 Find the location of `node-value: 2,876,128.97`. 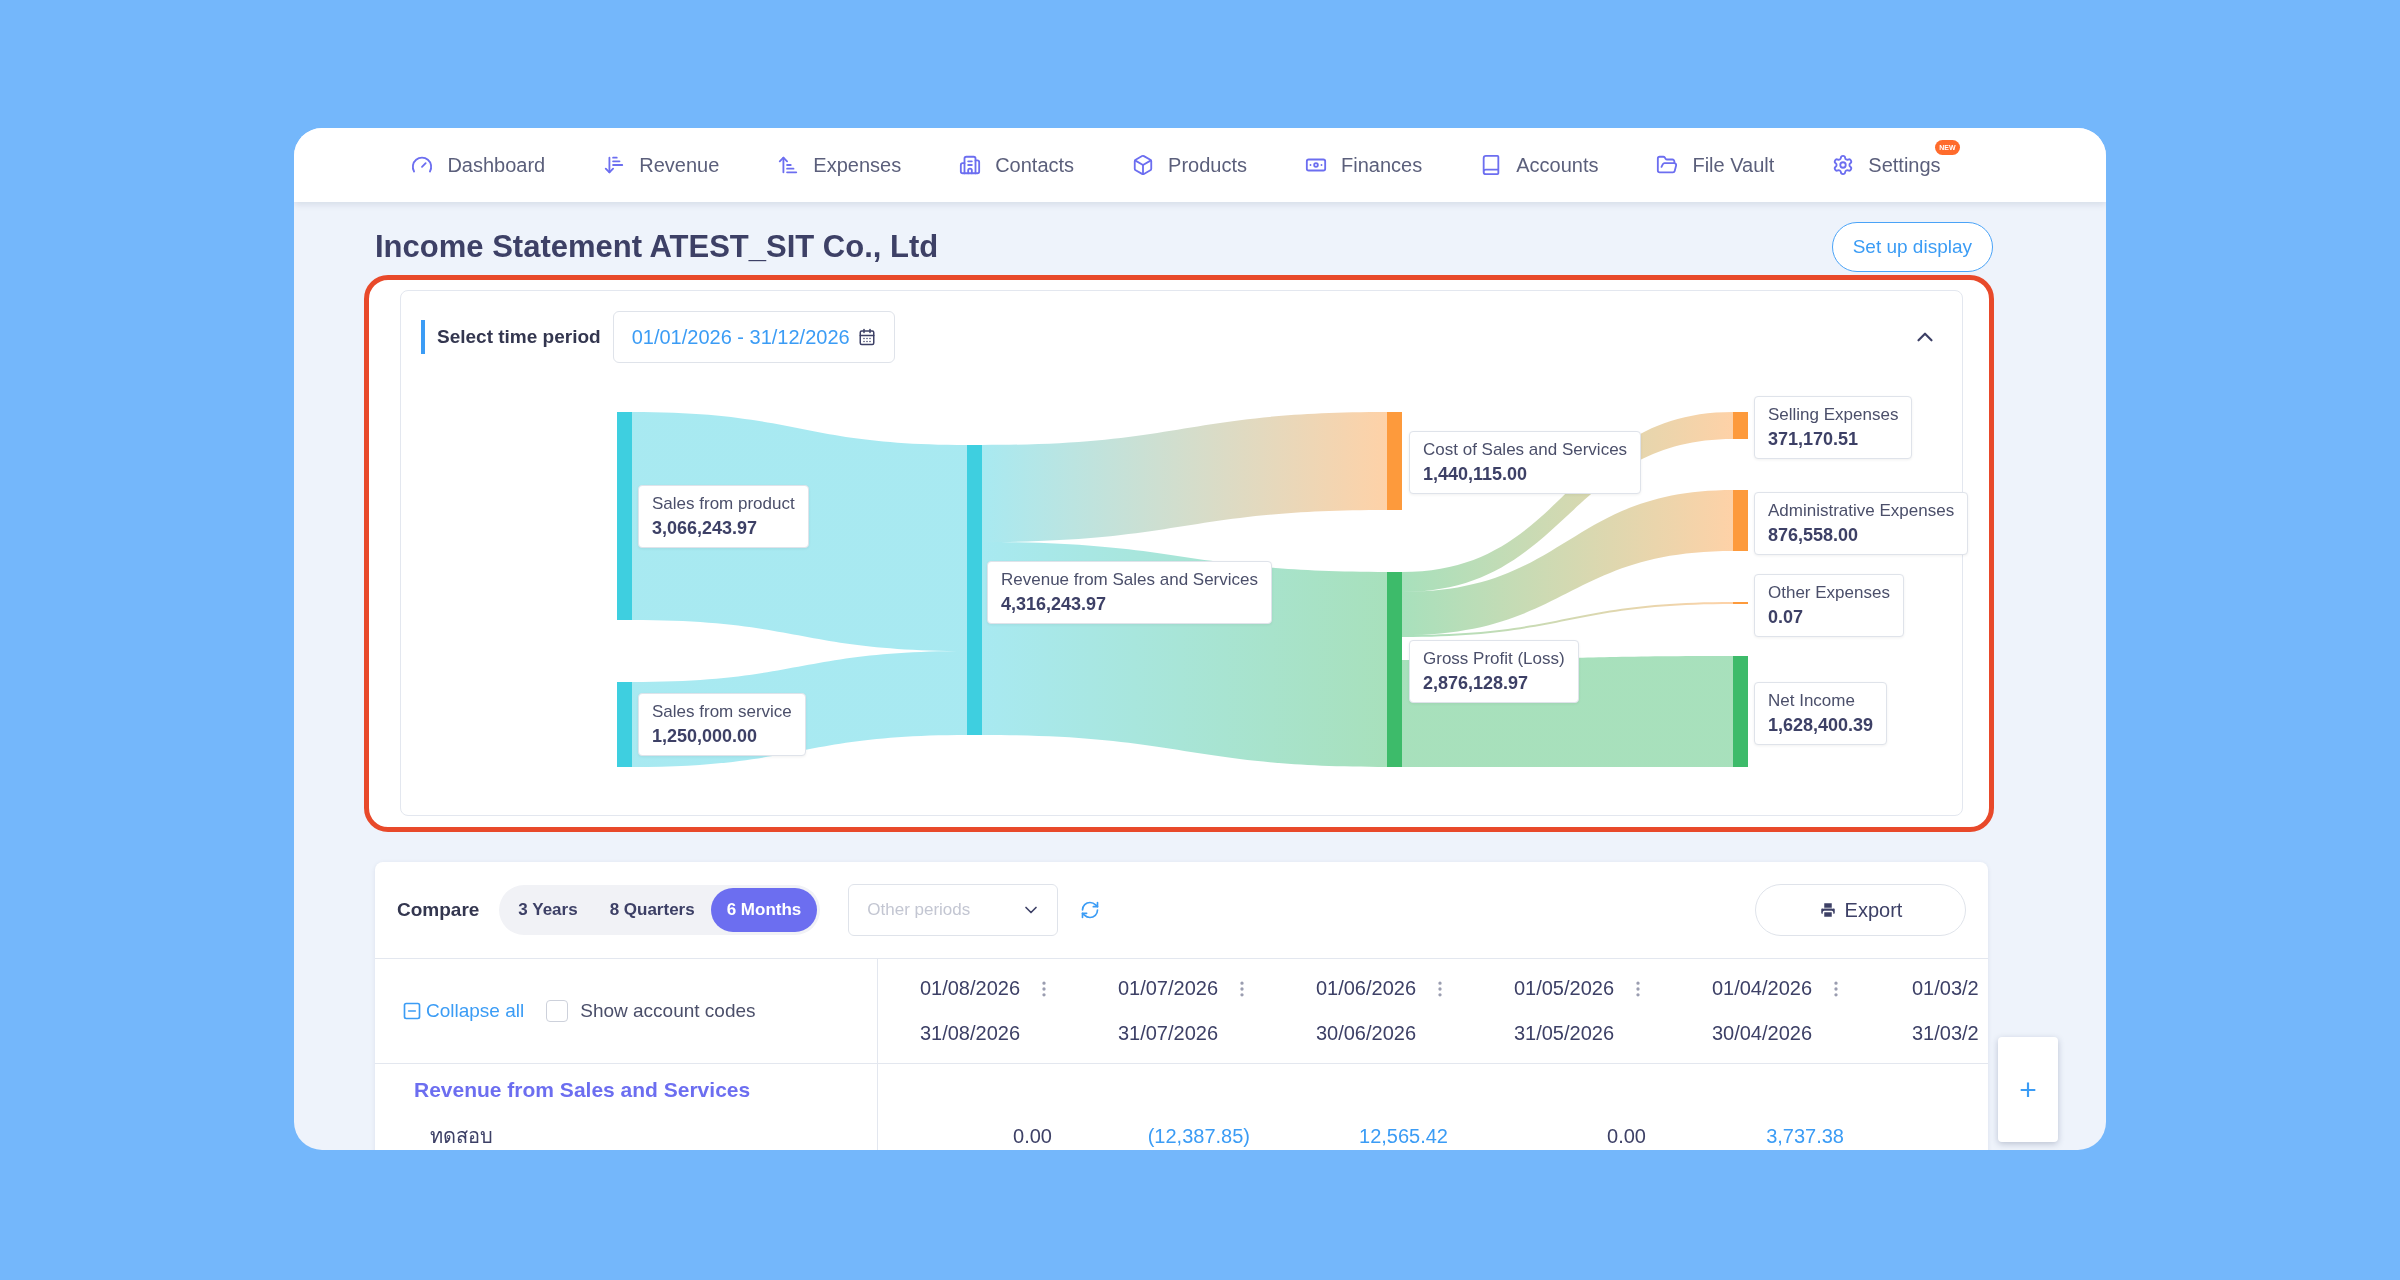

node-value: 2,876,128.97 is located at coordinates (1476, 683).